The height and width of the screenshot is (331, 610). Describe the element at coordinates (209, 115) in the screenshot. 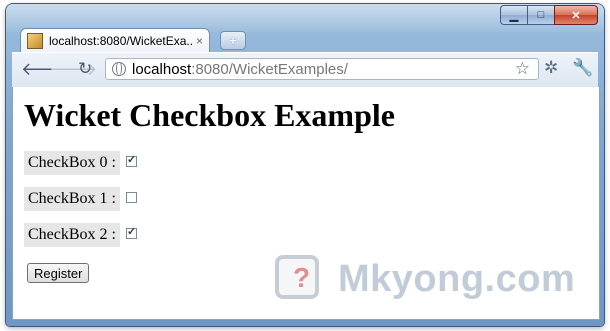

I see `page-title: Wicket Checkbox Example` at that location.